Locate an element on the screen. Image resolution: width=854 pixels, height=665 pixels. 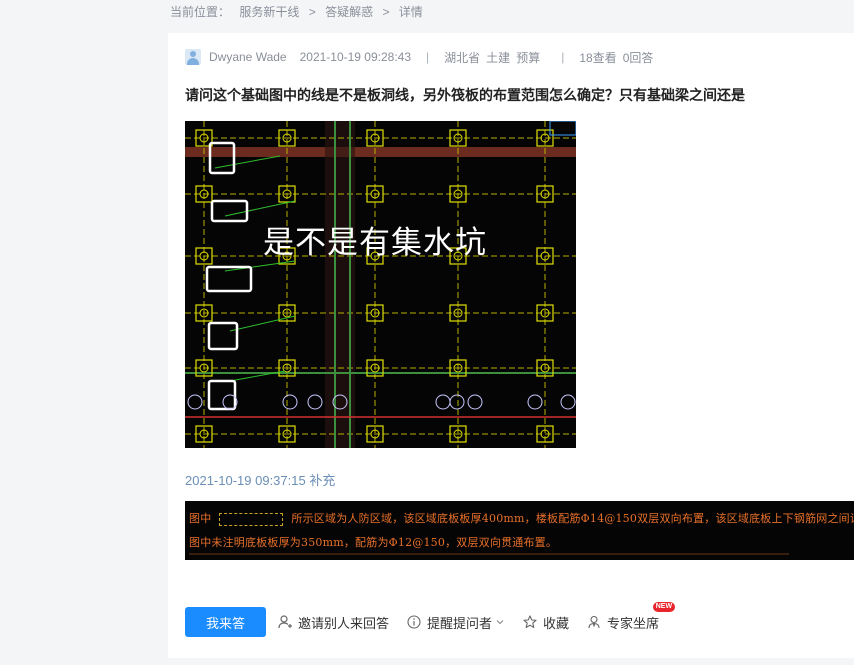
invite-button: 邀请别人来回答 is located at coordinates (333, 622).